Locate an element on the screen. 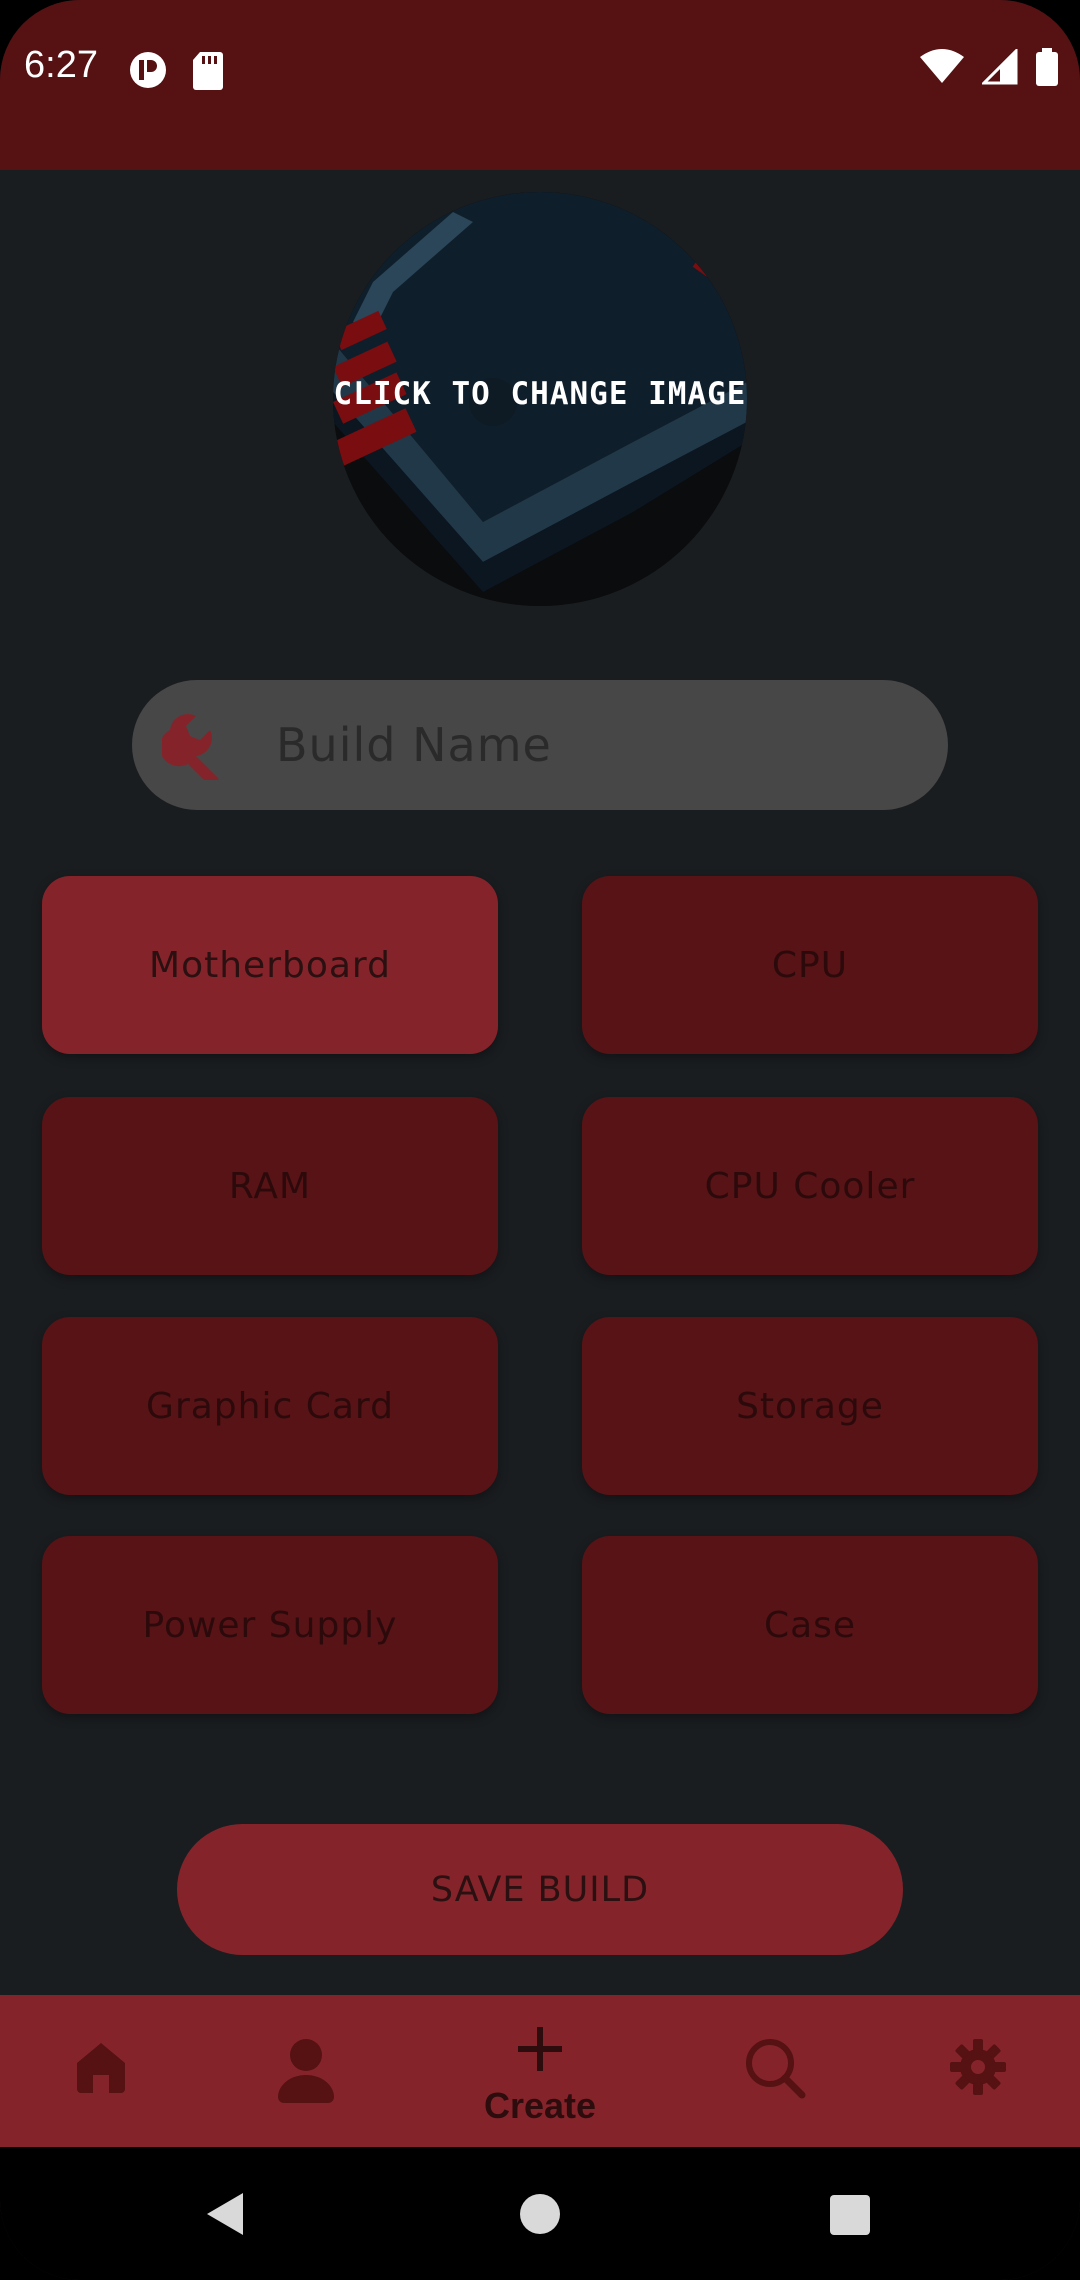 The image size is (1080, 2280). nav-create: Create is located at coordinates (540, 2071).